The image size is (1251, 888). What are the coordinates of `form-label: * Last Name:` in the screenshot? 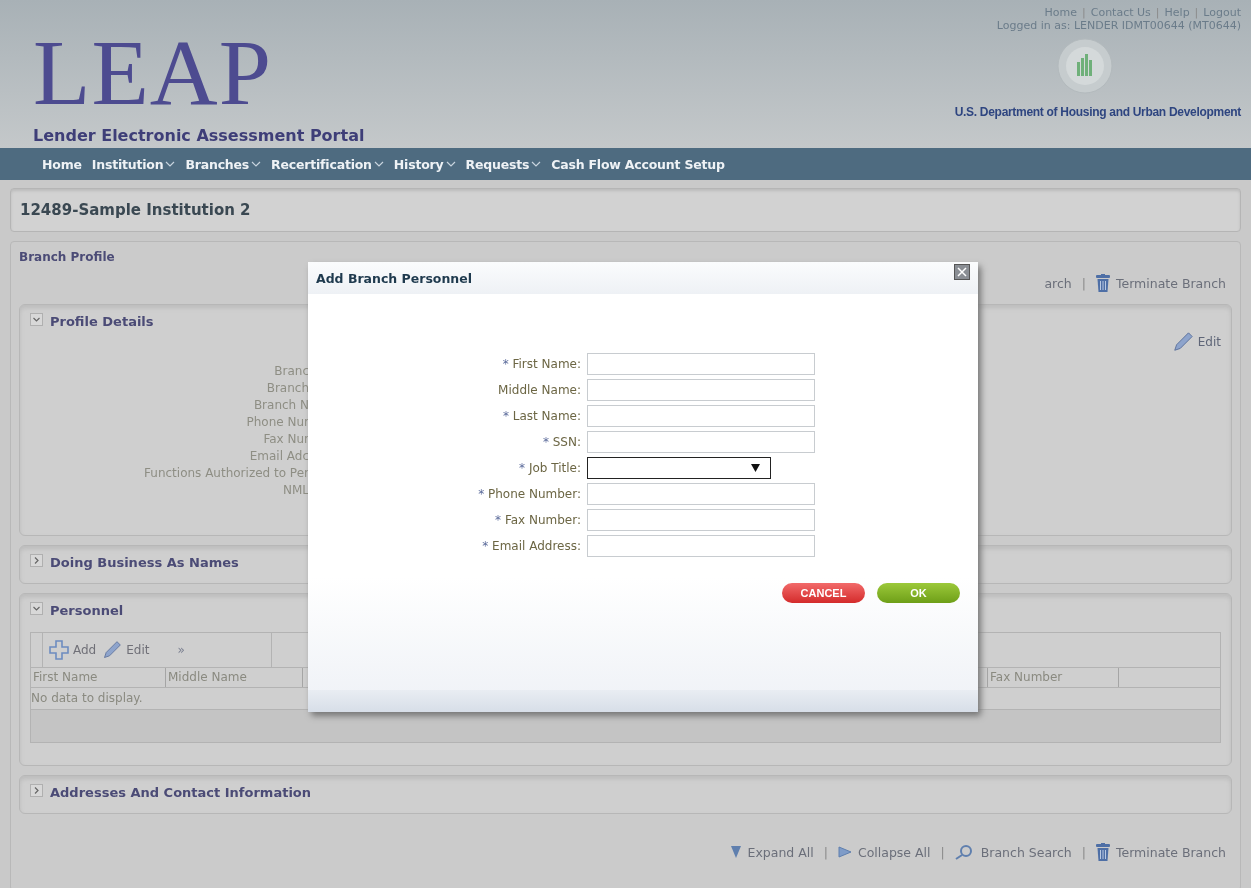 It's located at (541, 416).